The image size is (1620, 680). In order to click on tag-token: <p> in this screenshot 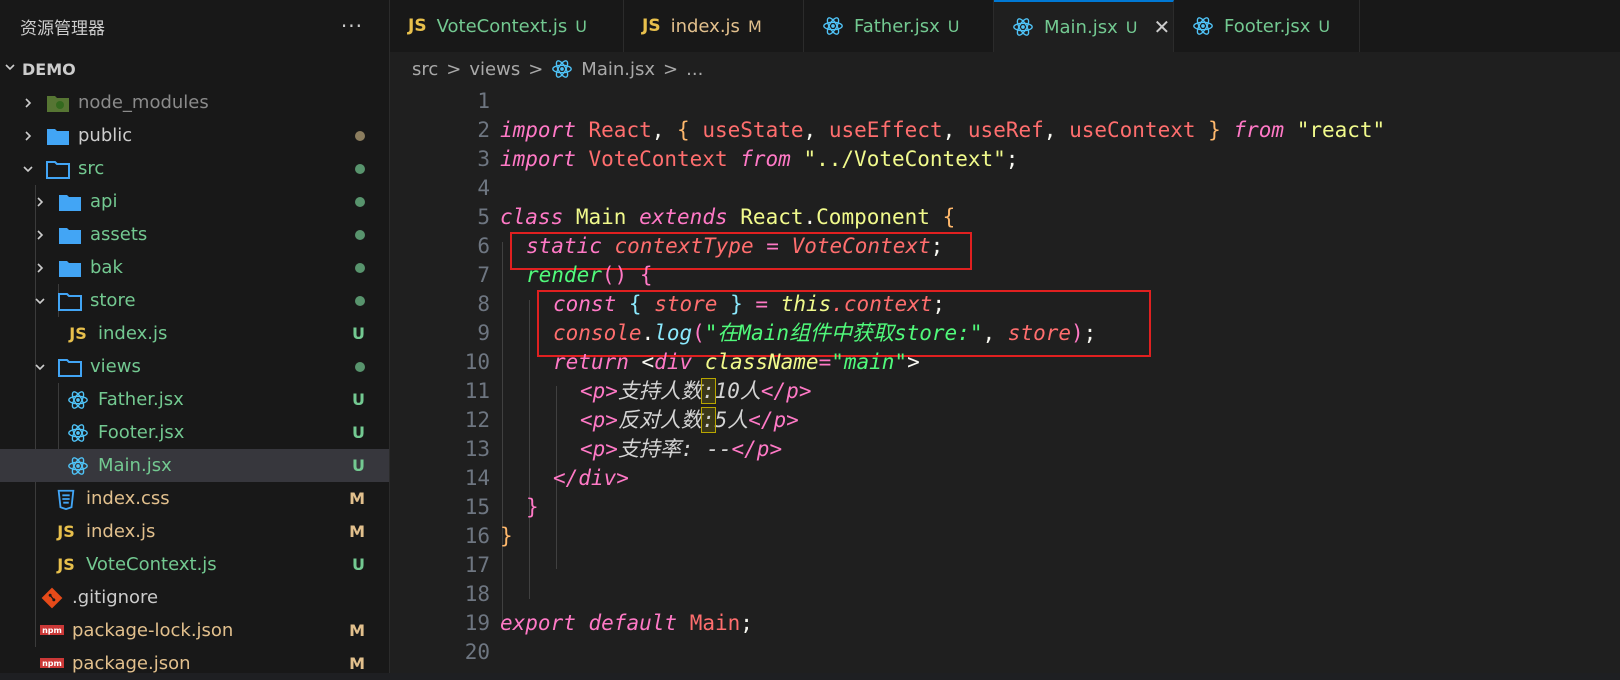, I will do `click(599, 449)`.